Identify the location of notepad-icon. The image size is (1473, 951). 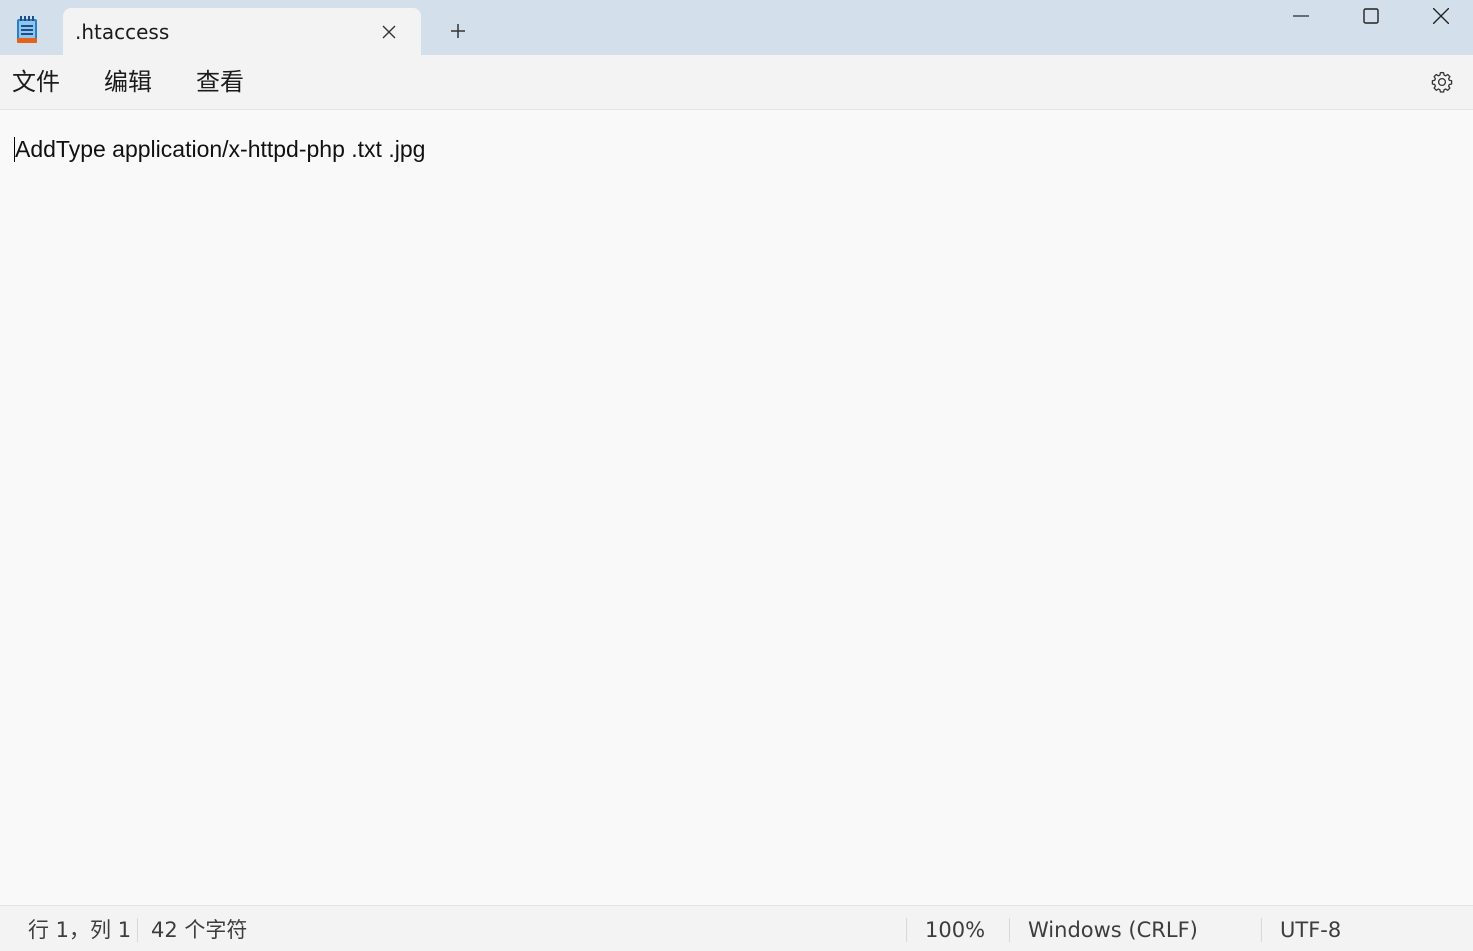
(27, 30).